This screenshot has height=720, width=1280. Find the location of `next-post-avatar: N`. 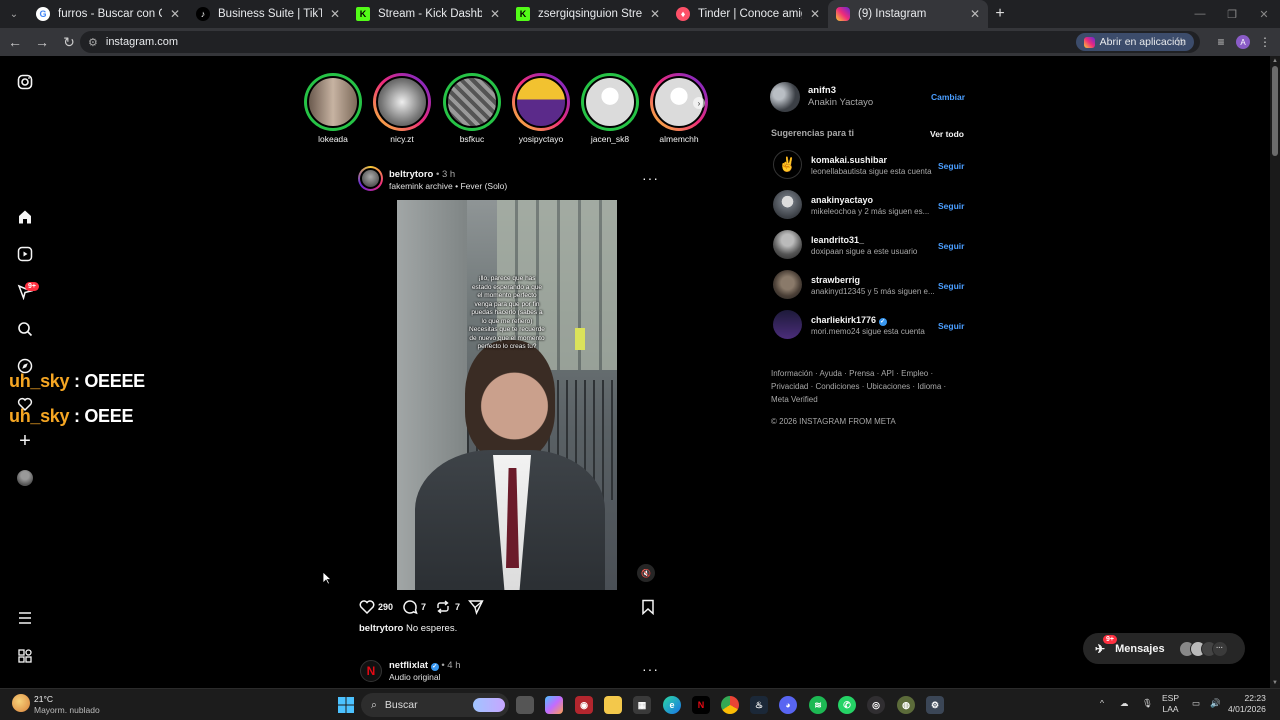

next-post-avatar: N is located at coordinates (371, 671).